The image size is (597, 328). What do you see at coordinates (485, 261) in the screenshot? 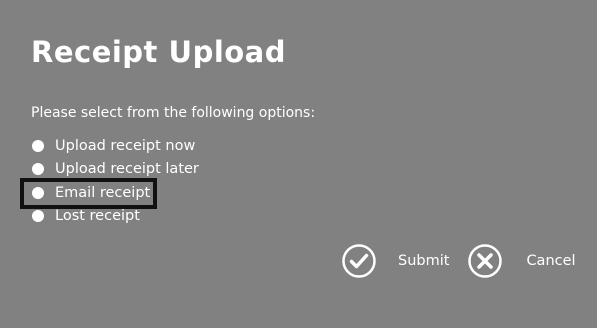
I see `x-circle-icon` at bounding box center [485, 261].